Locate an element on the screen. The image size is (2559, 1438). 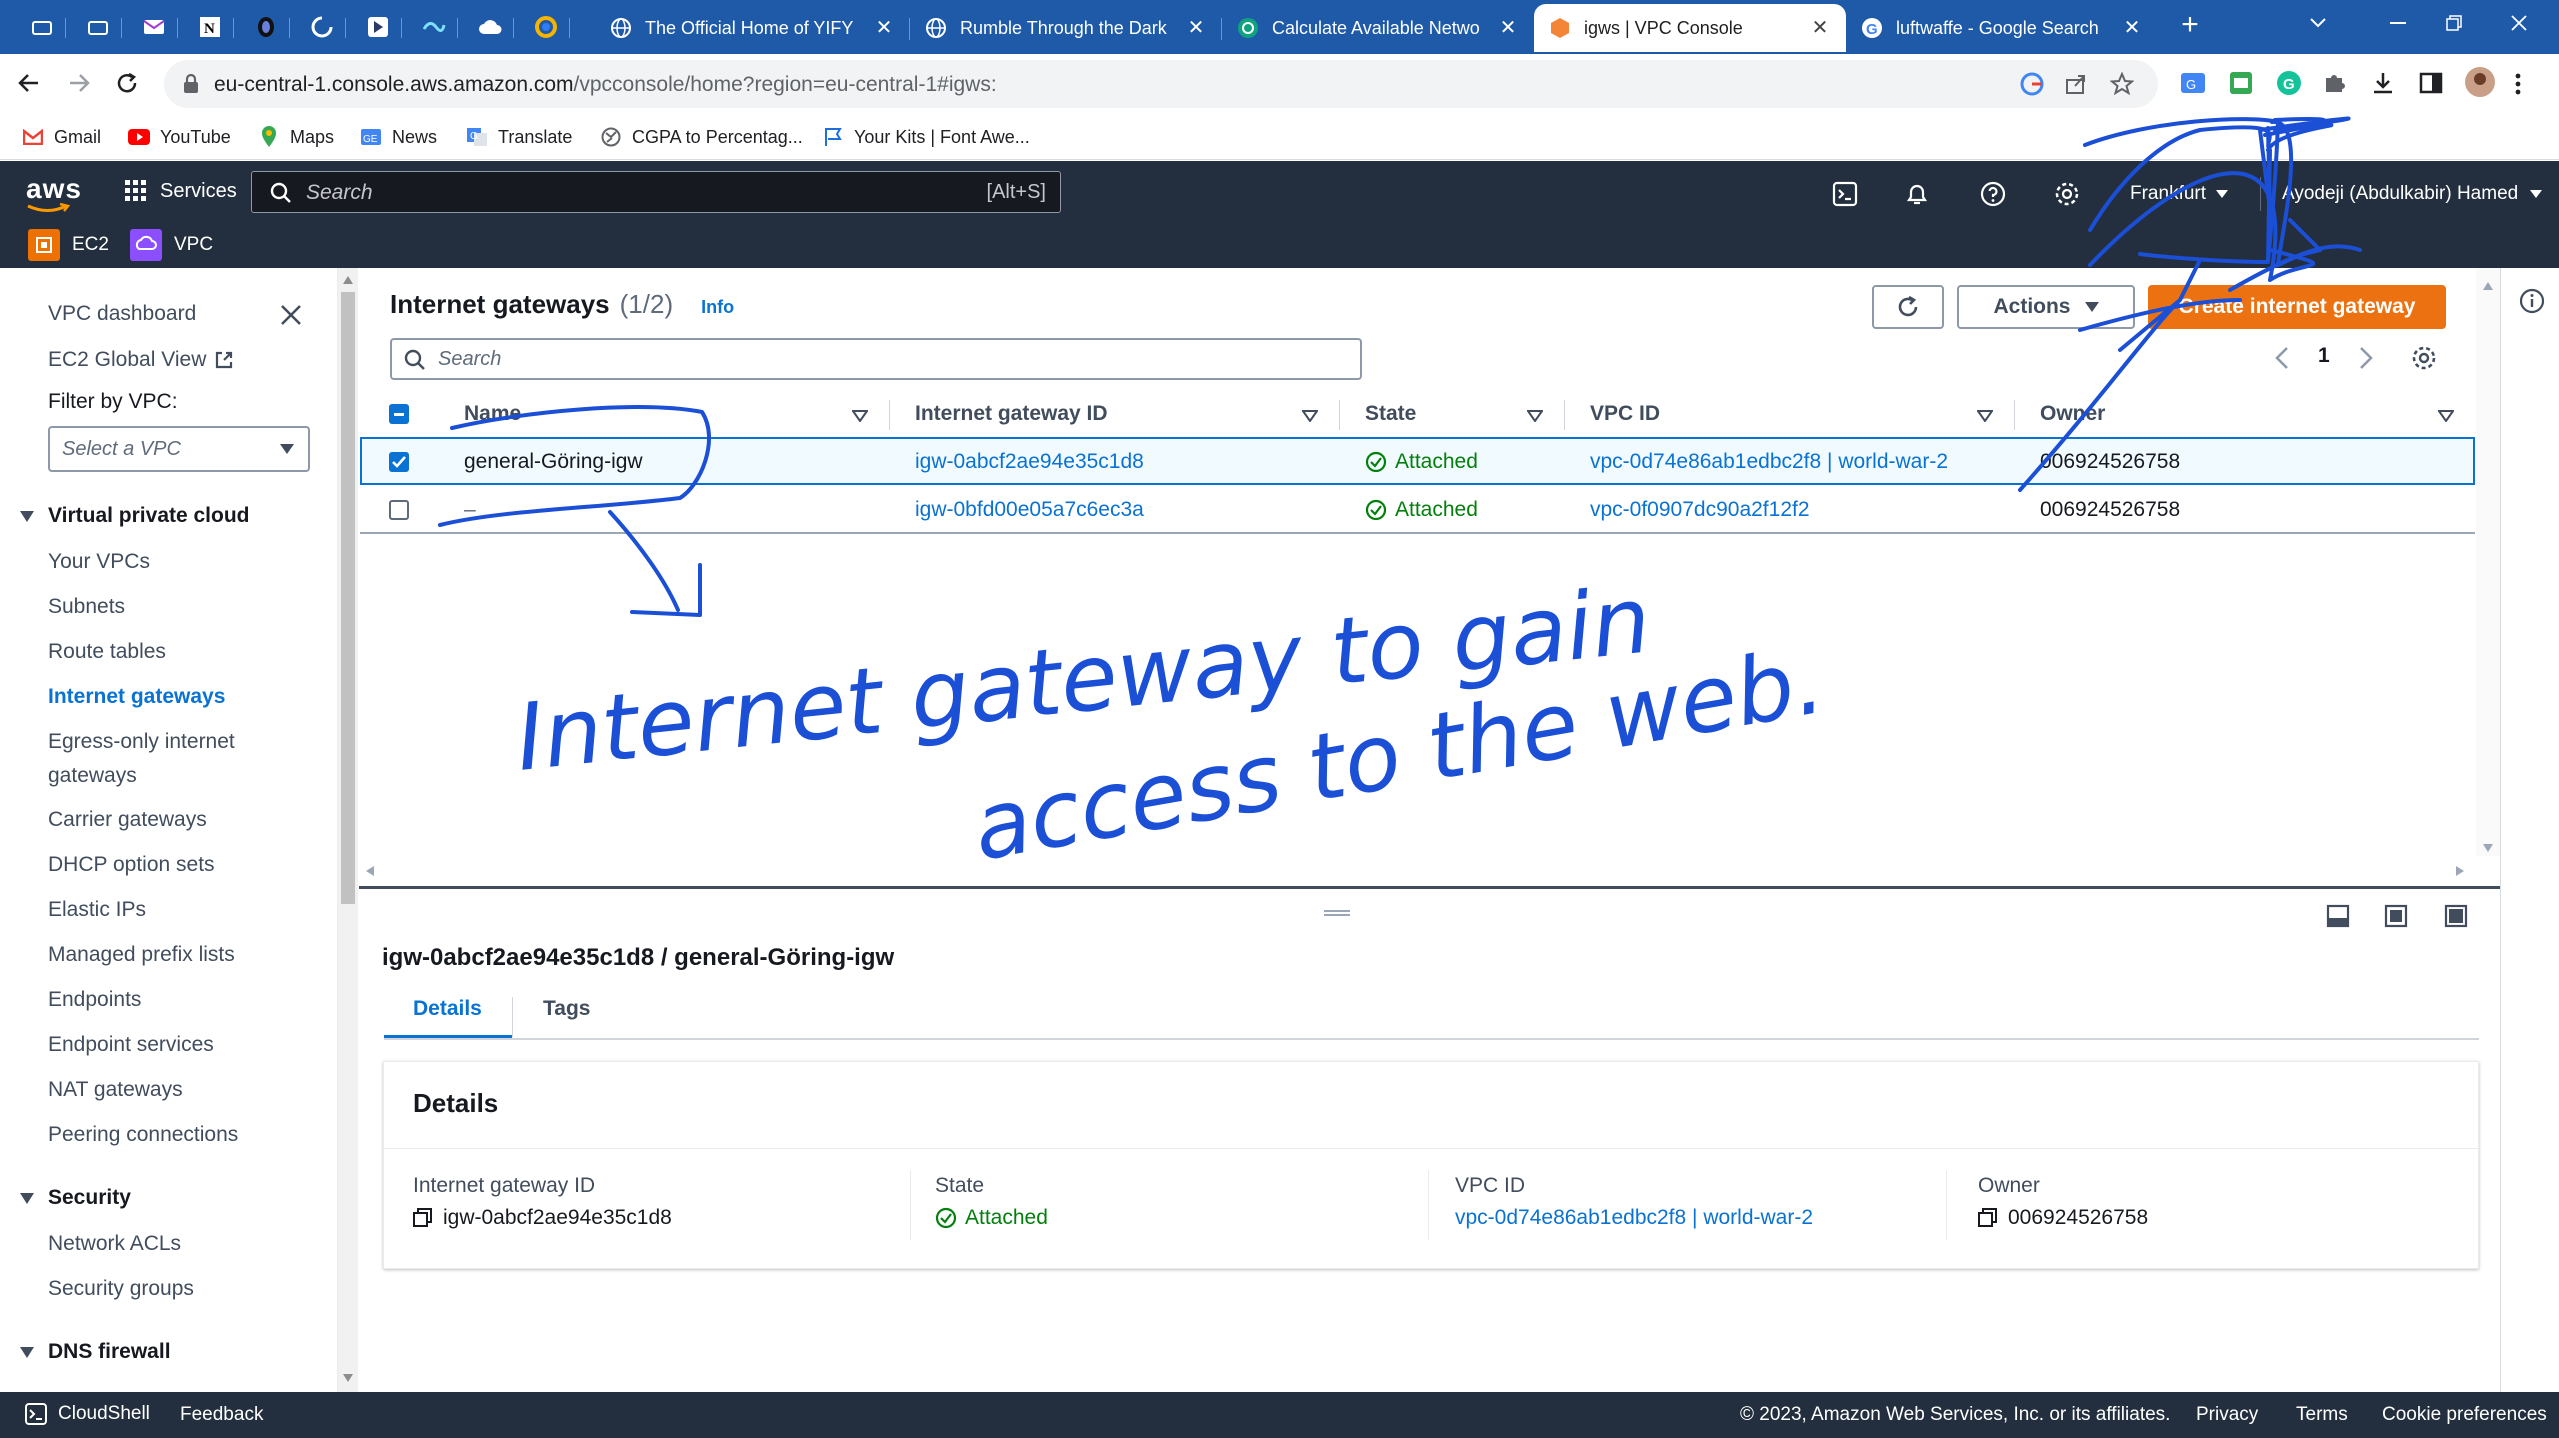
drag-handle-icon is located at coordinates (1337, 913).